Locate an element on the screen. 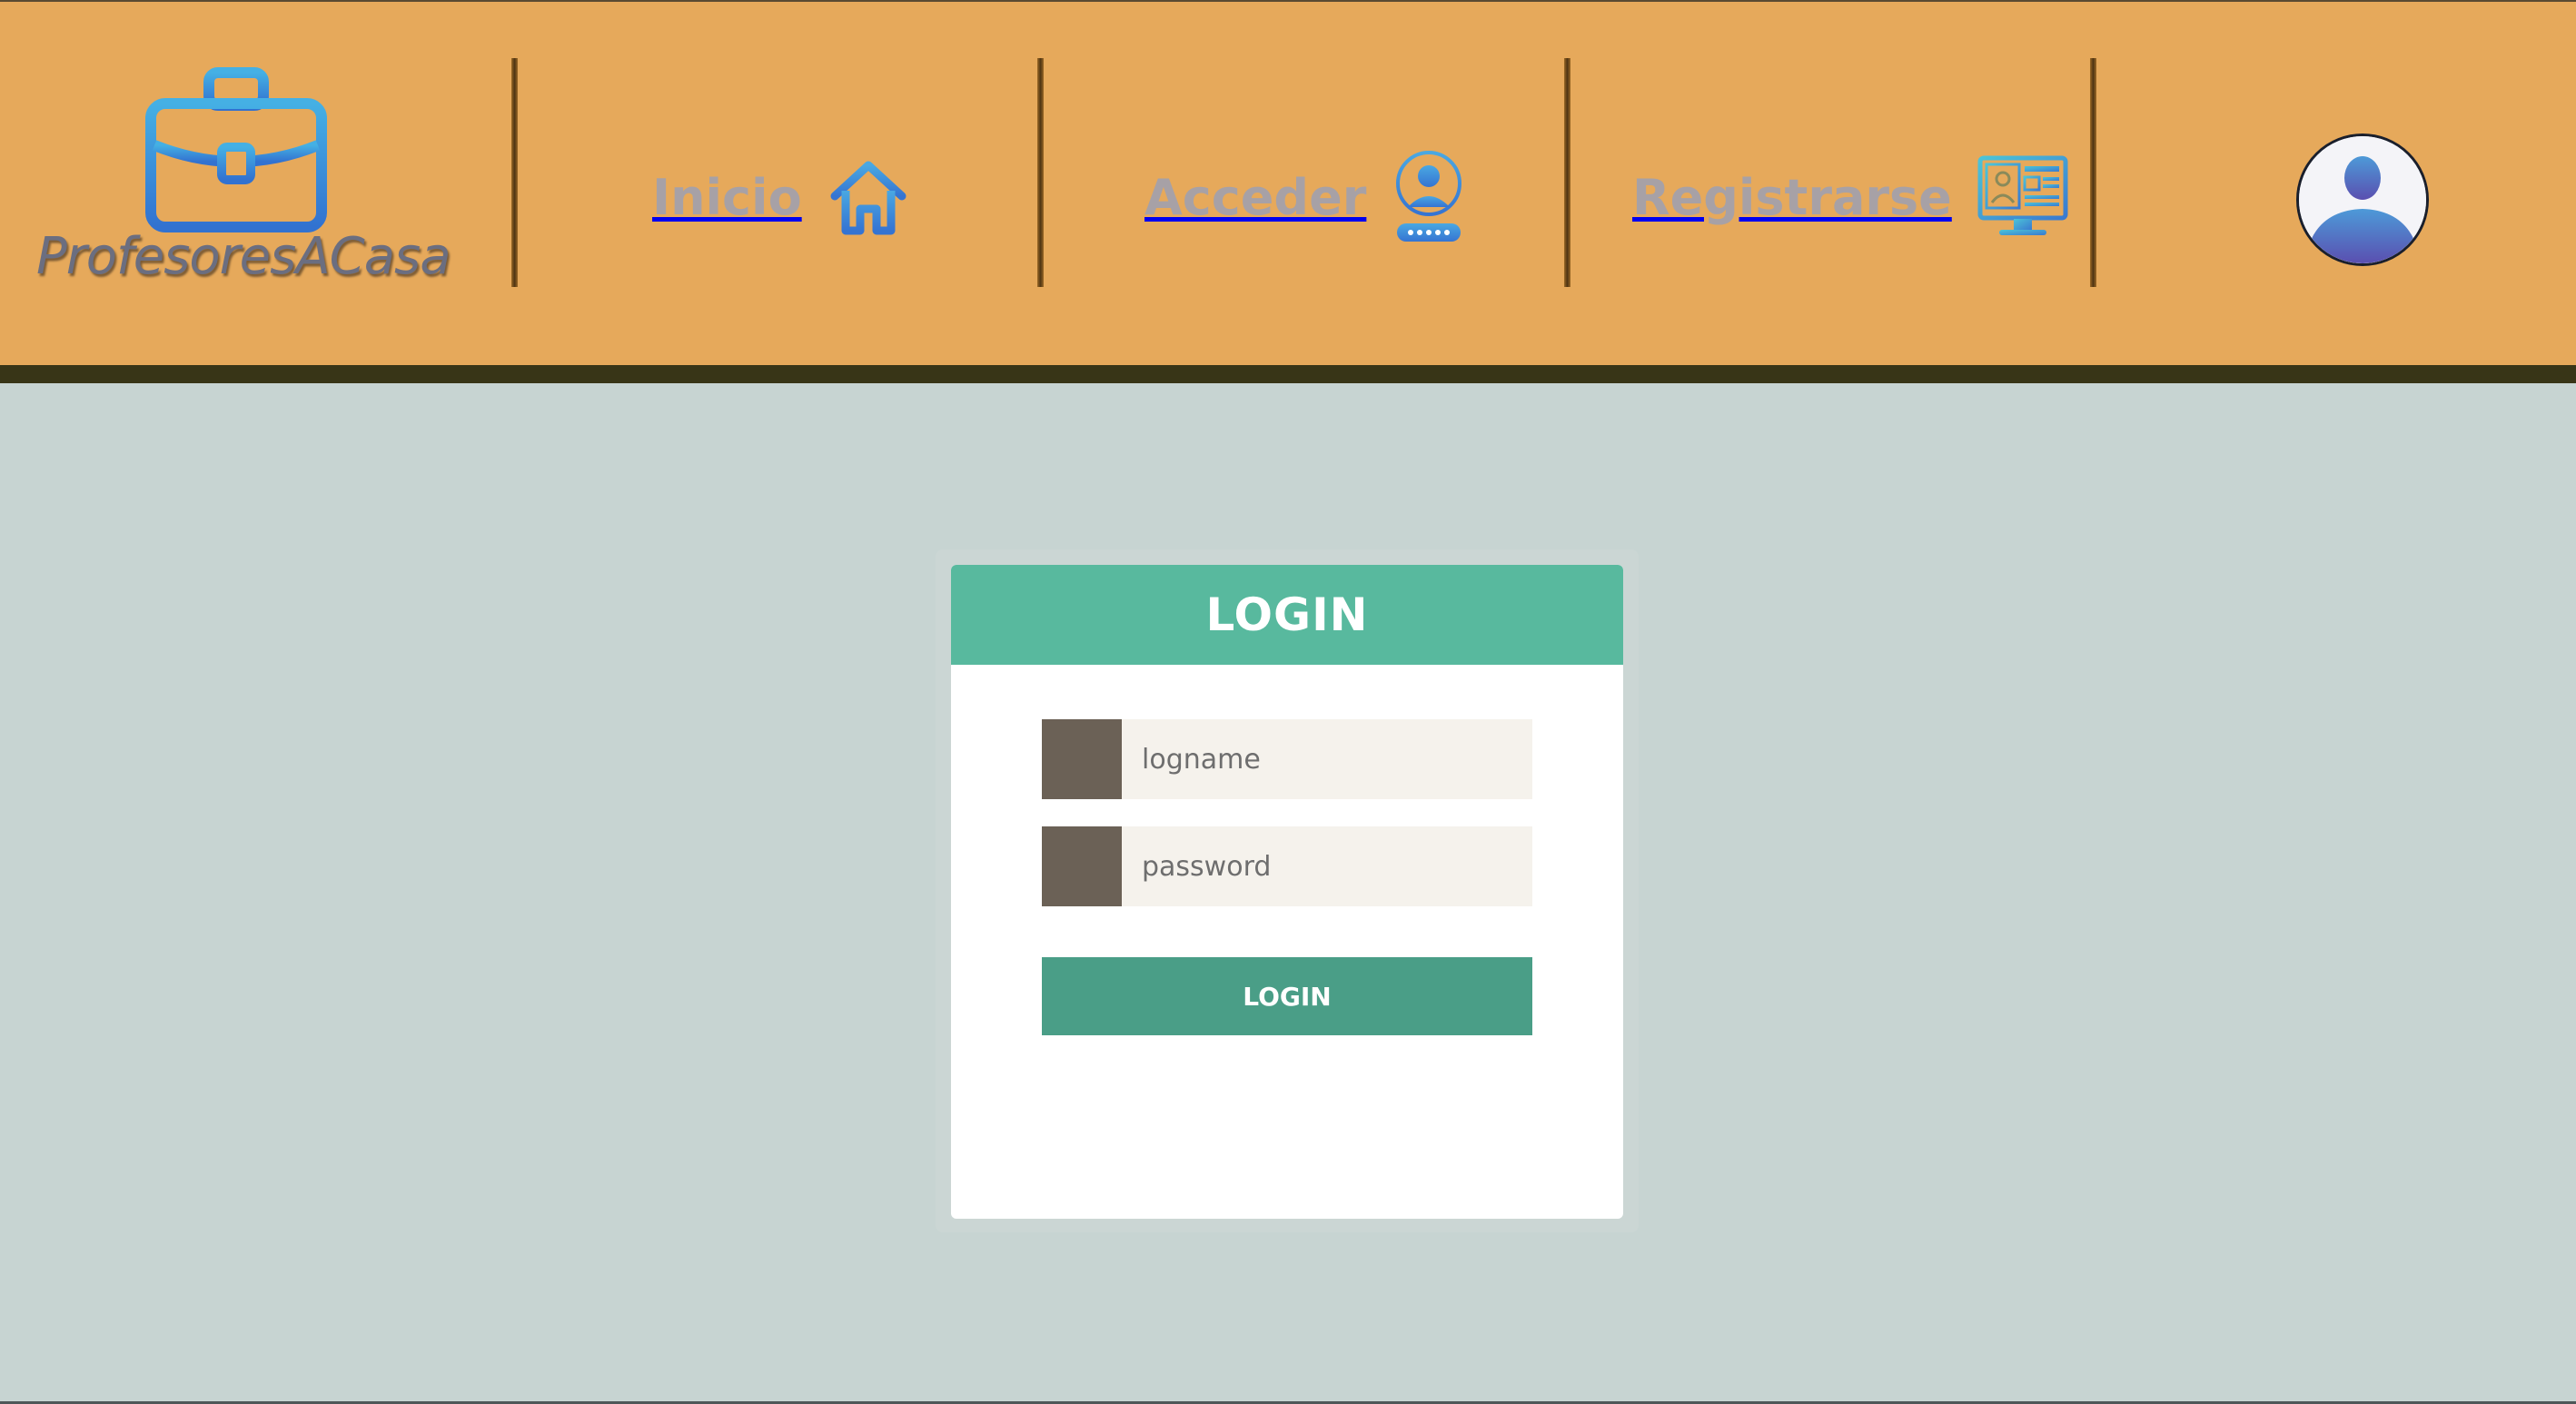  login-card: LOGIN LOGIN is located at coordinates (1287, 892).